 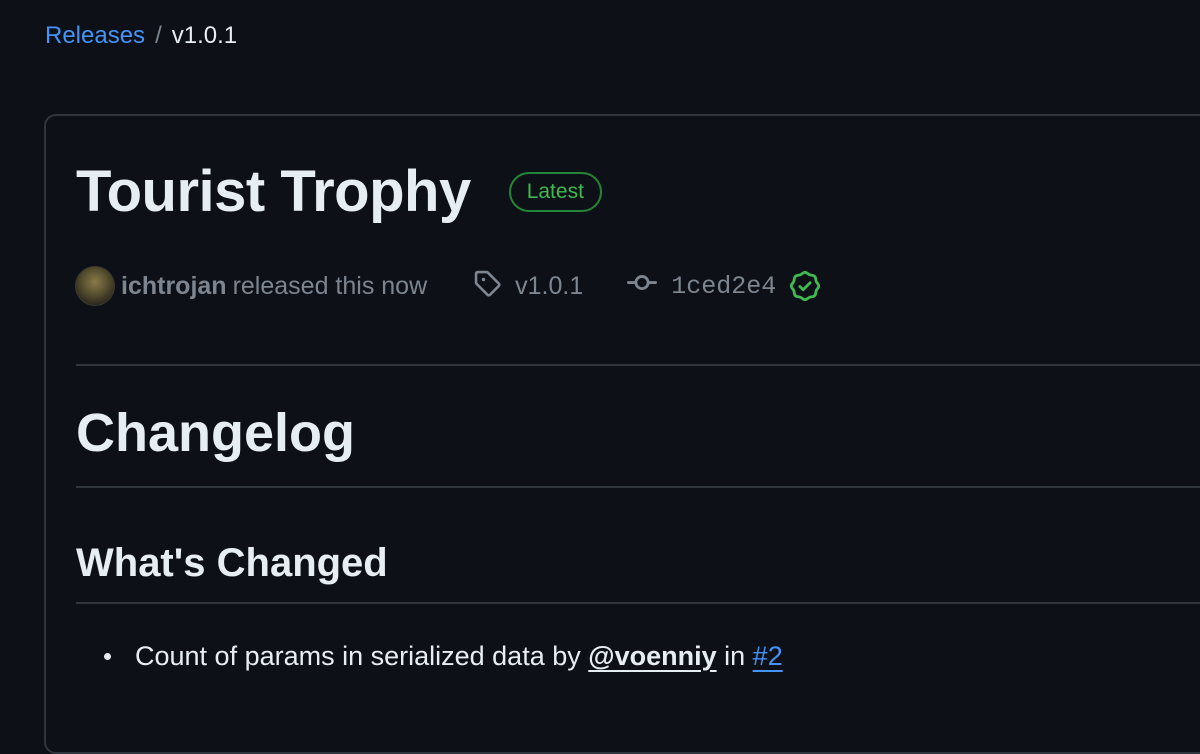 I want to click on changelog-heading: Changelog, so click(x=215, y=433).